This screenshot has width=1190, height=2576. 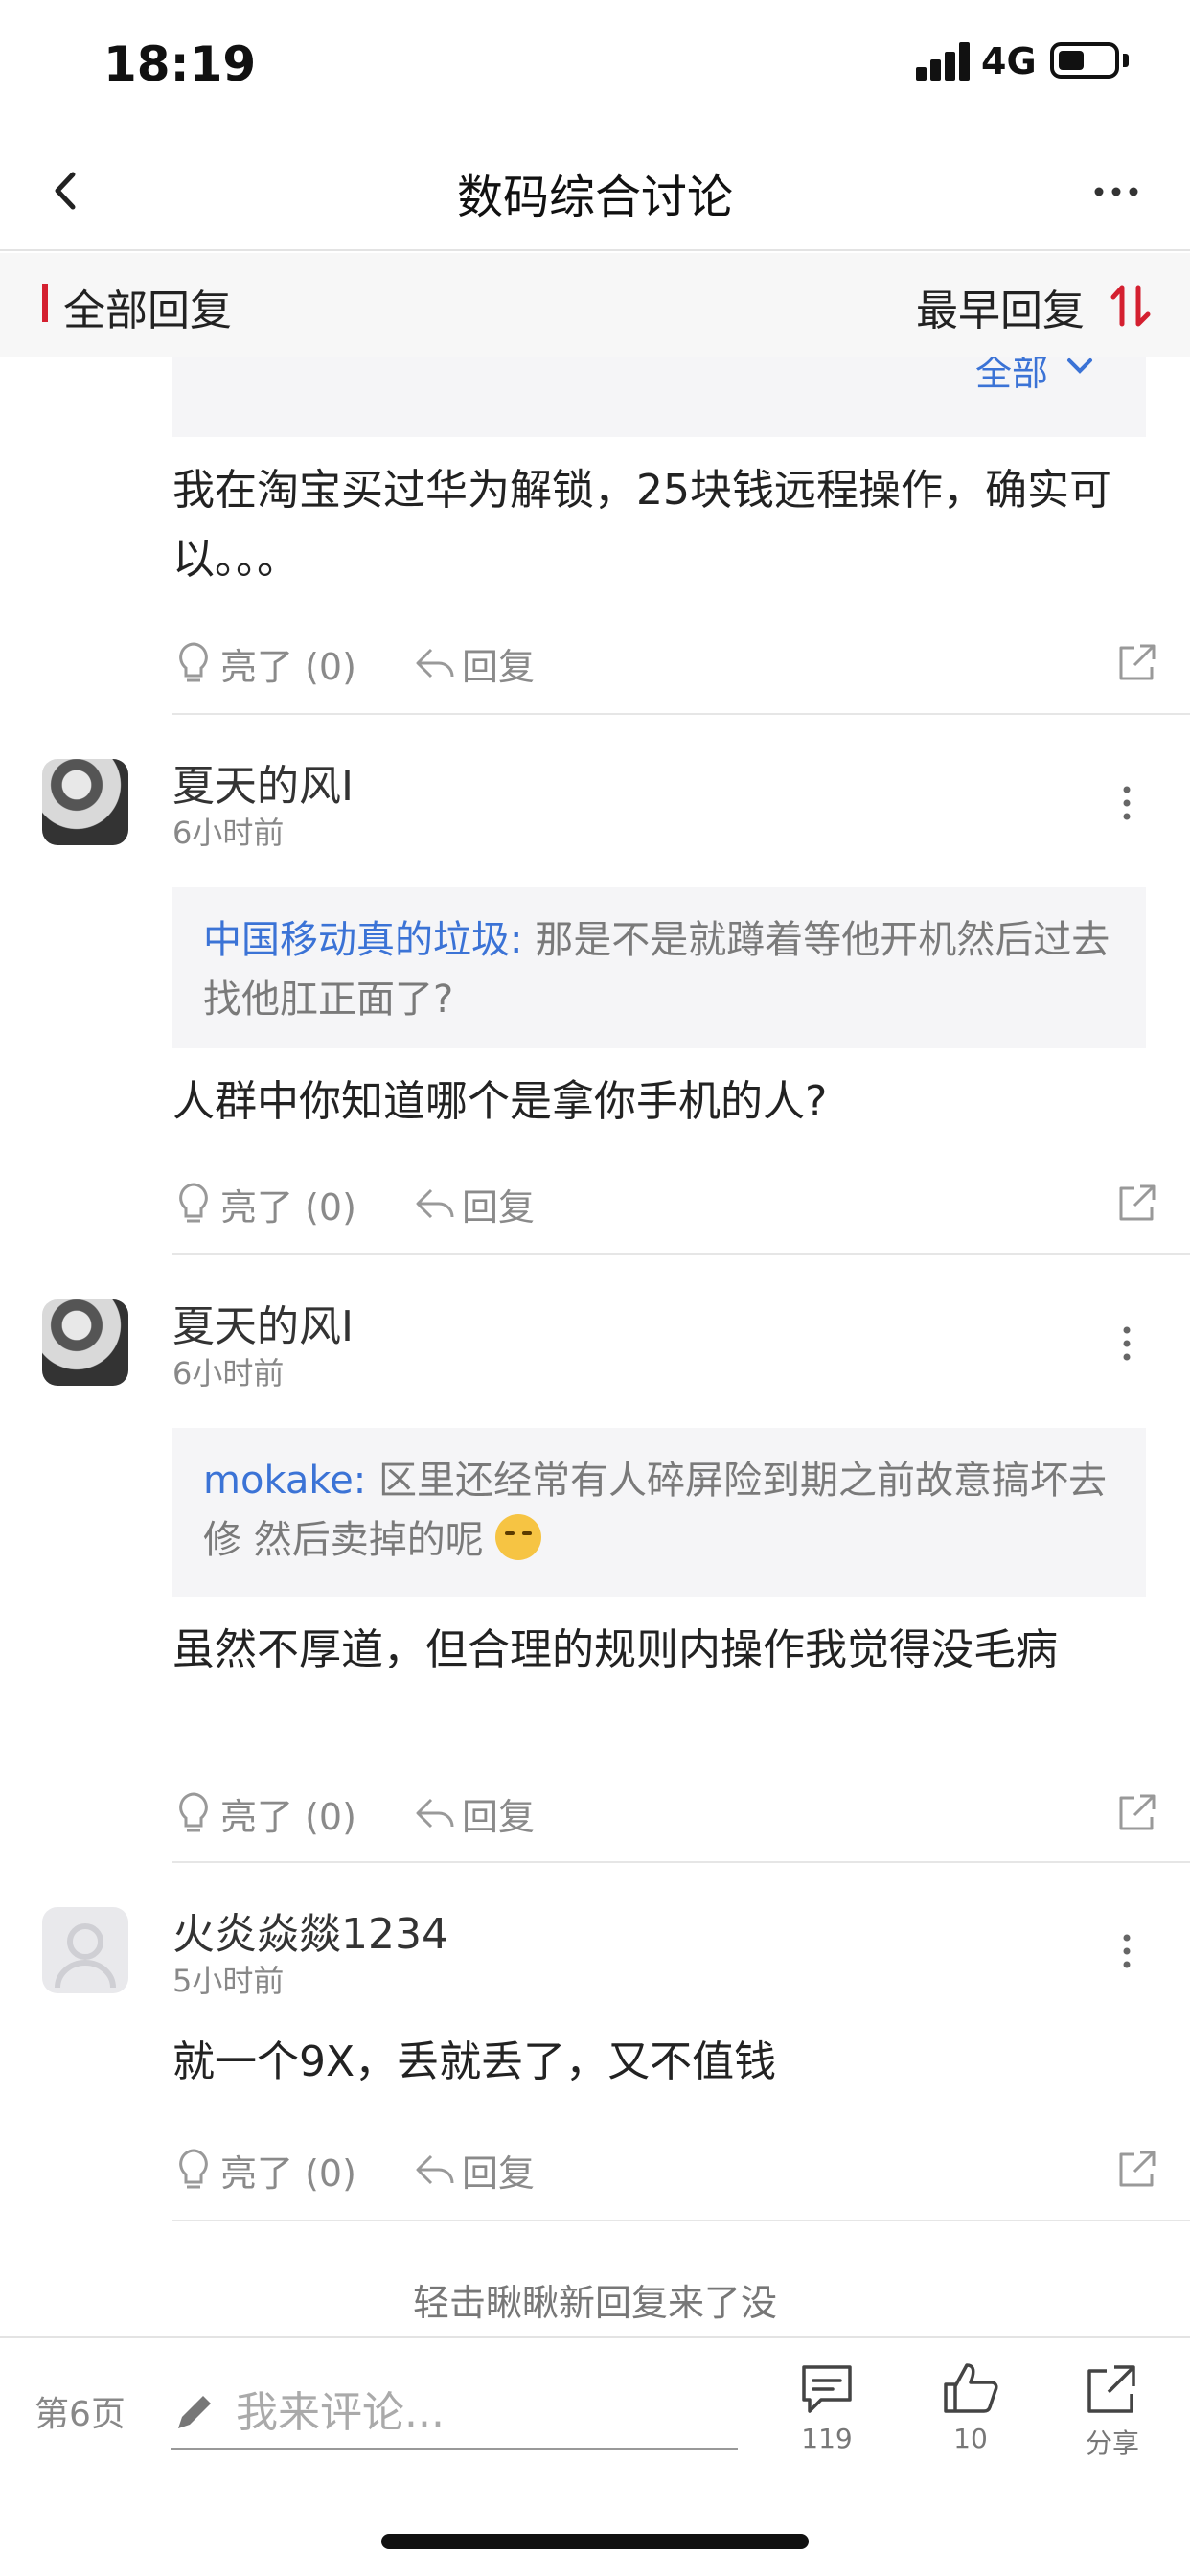 I want to click on user-name: 火炎焱燚1234, so click(x=310, y=1930).